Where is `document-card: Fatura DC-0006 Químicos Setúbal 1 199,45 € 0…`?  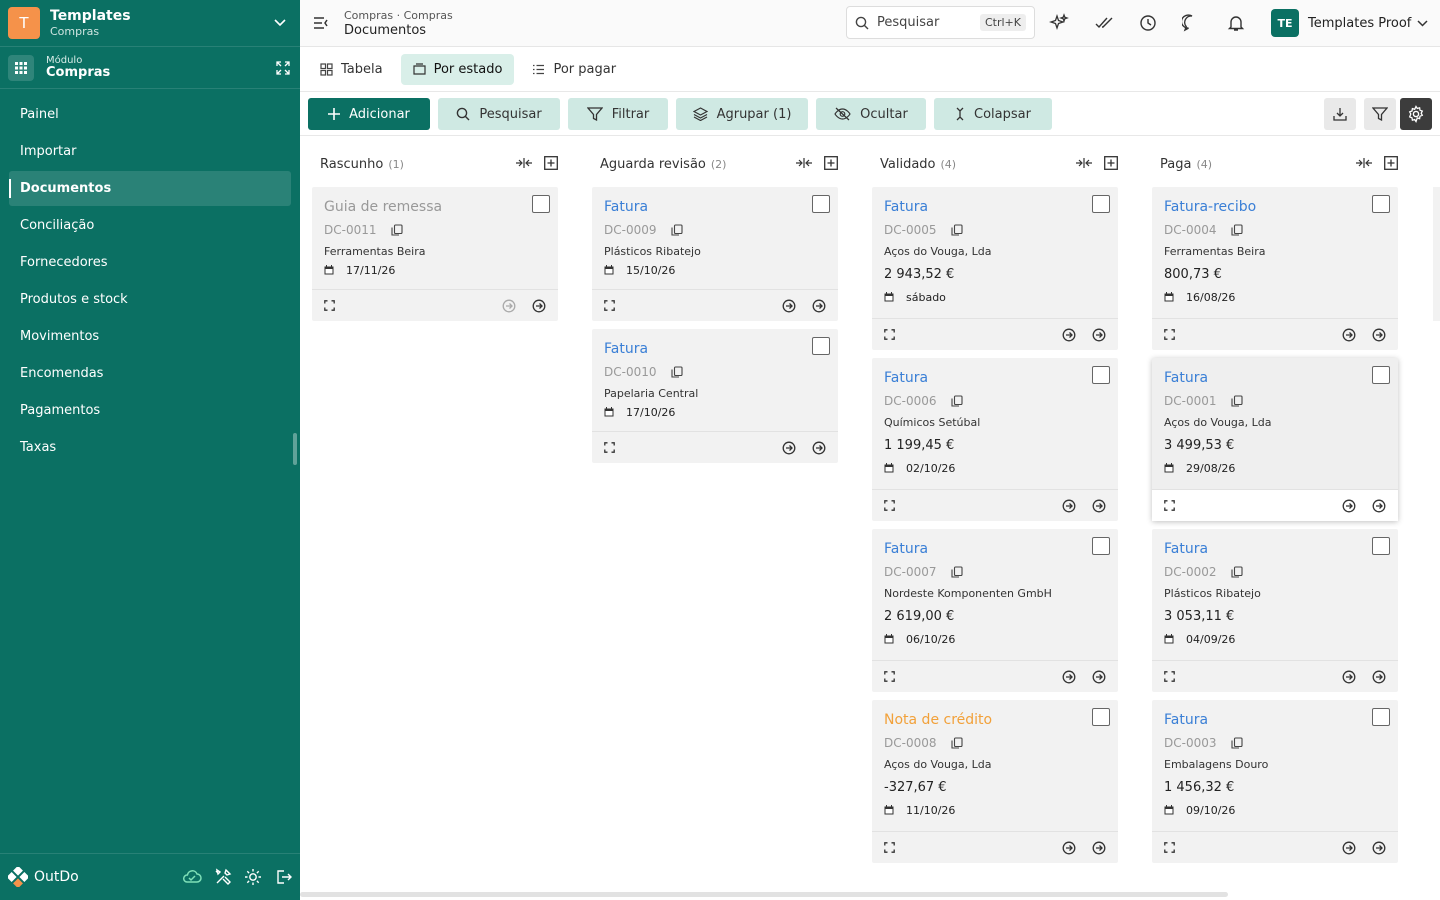 document-card: Fatura DC-0006 Químicos Setúbal 1 199,45 € 0… is located at coordinates (995, 439).